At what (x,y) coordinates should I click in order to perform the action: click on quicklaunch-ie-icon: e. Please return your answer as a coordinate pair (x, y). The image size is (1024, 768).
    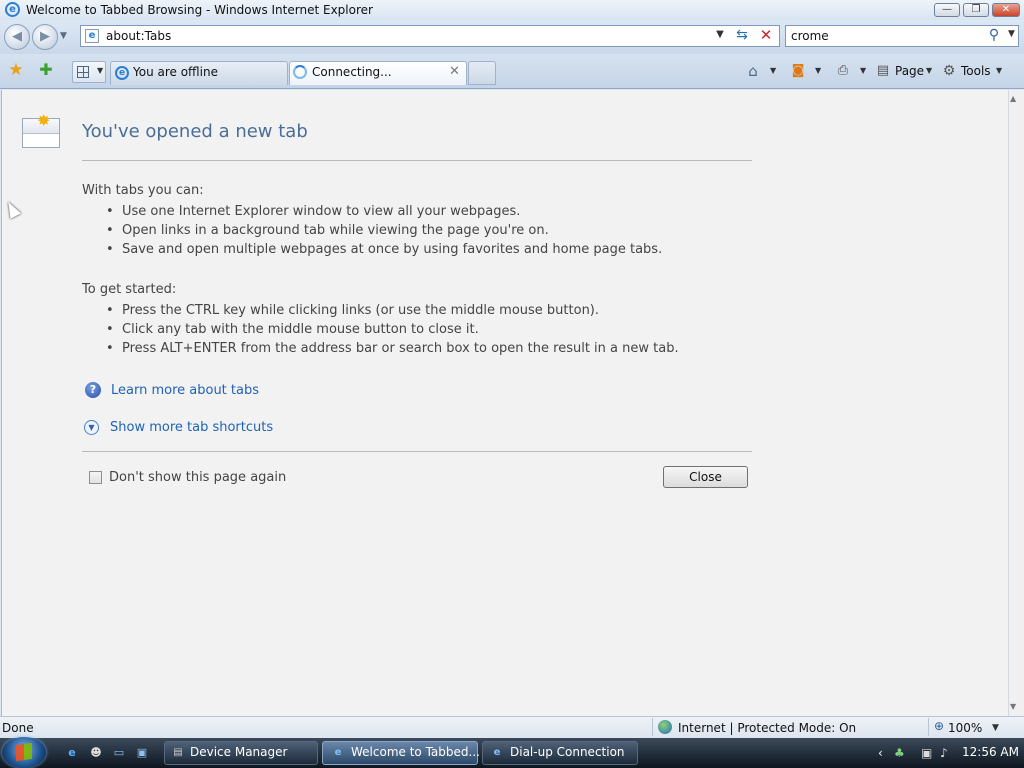
    Looking at the image, I should click on (72, 753).